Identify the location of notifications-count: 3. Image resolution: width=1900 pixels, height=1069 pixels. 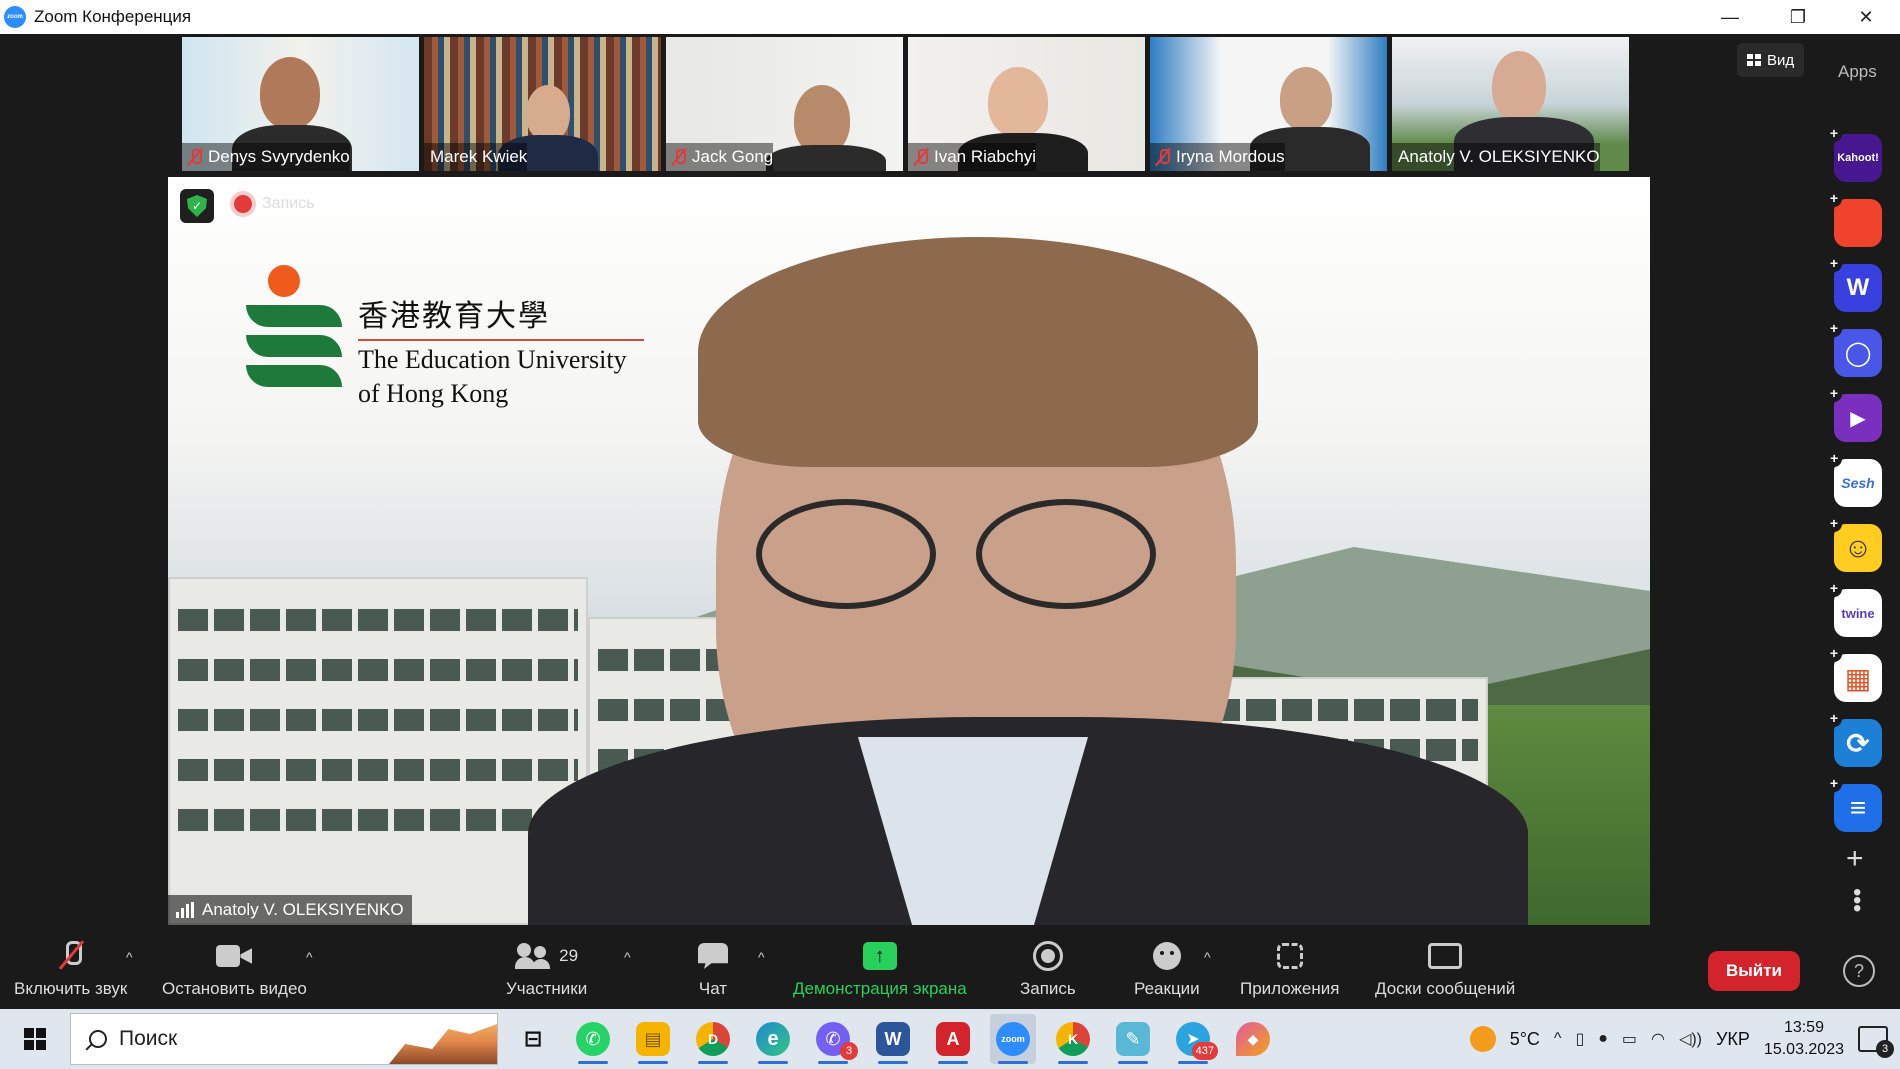
(1885, 1049).